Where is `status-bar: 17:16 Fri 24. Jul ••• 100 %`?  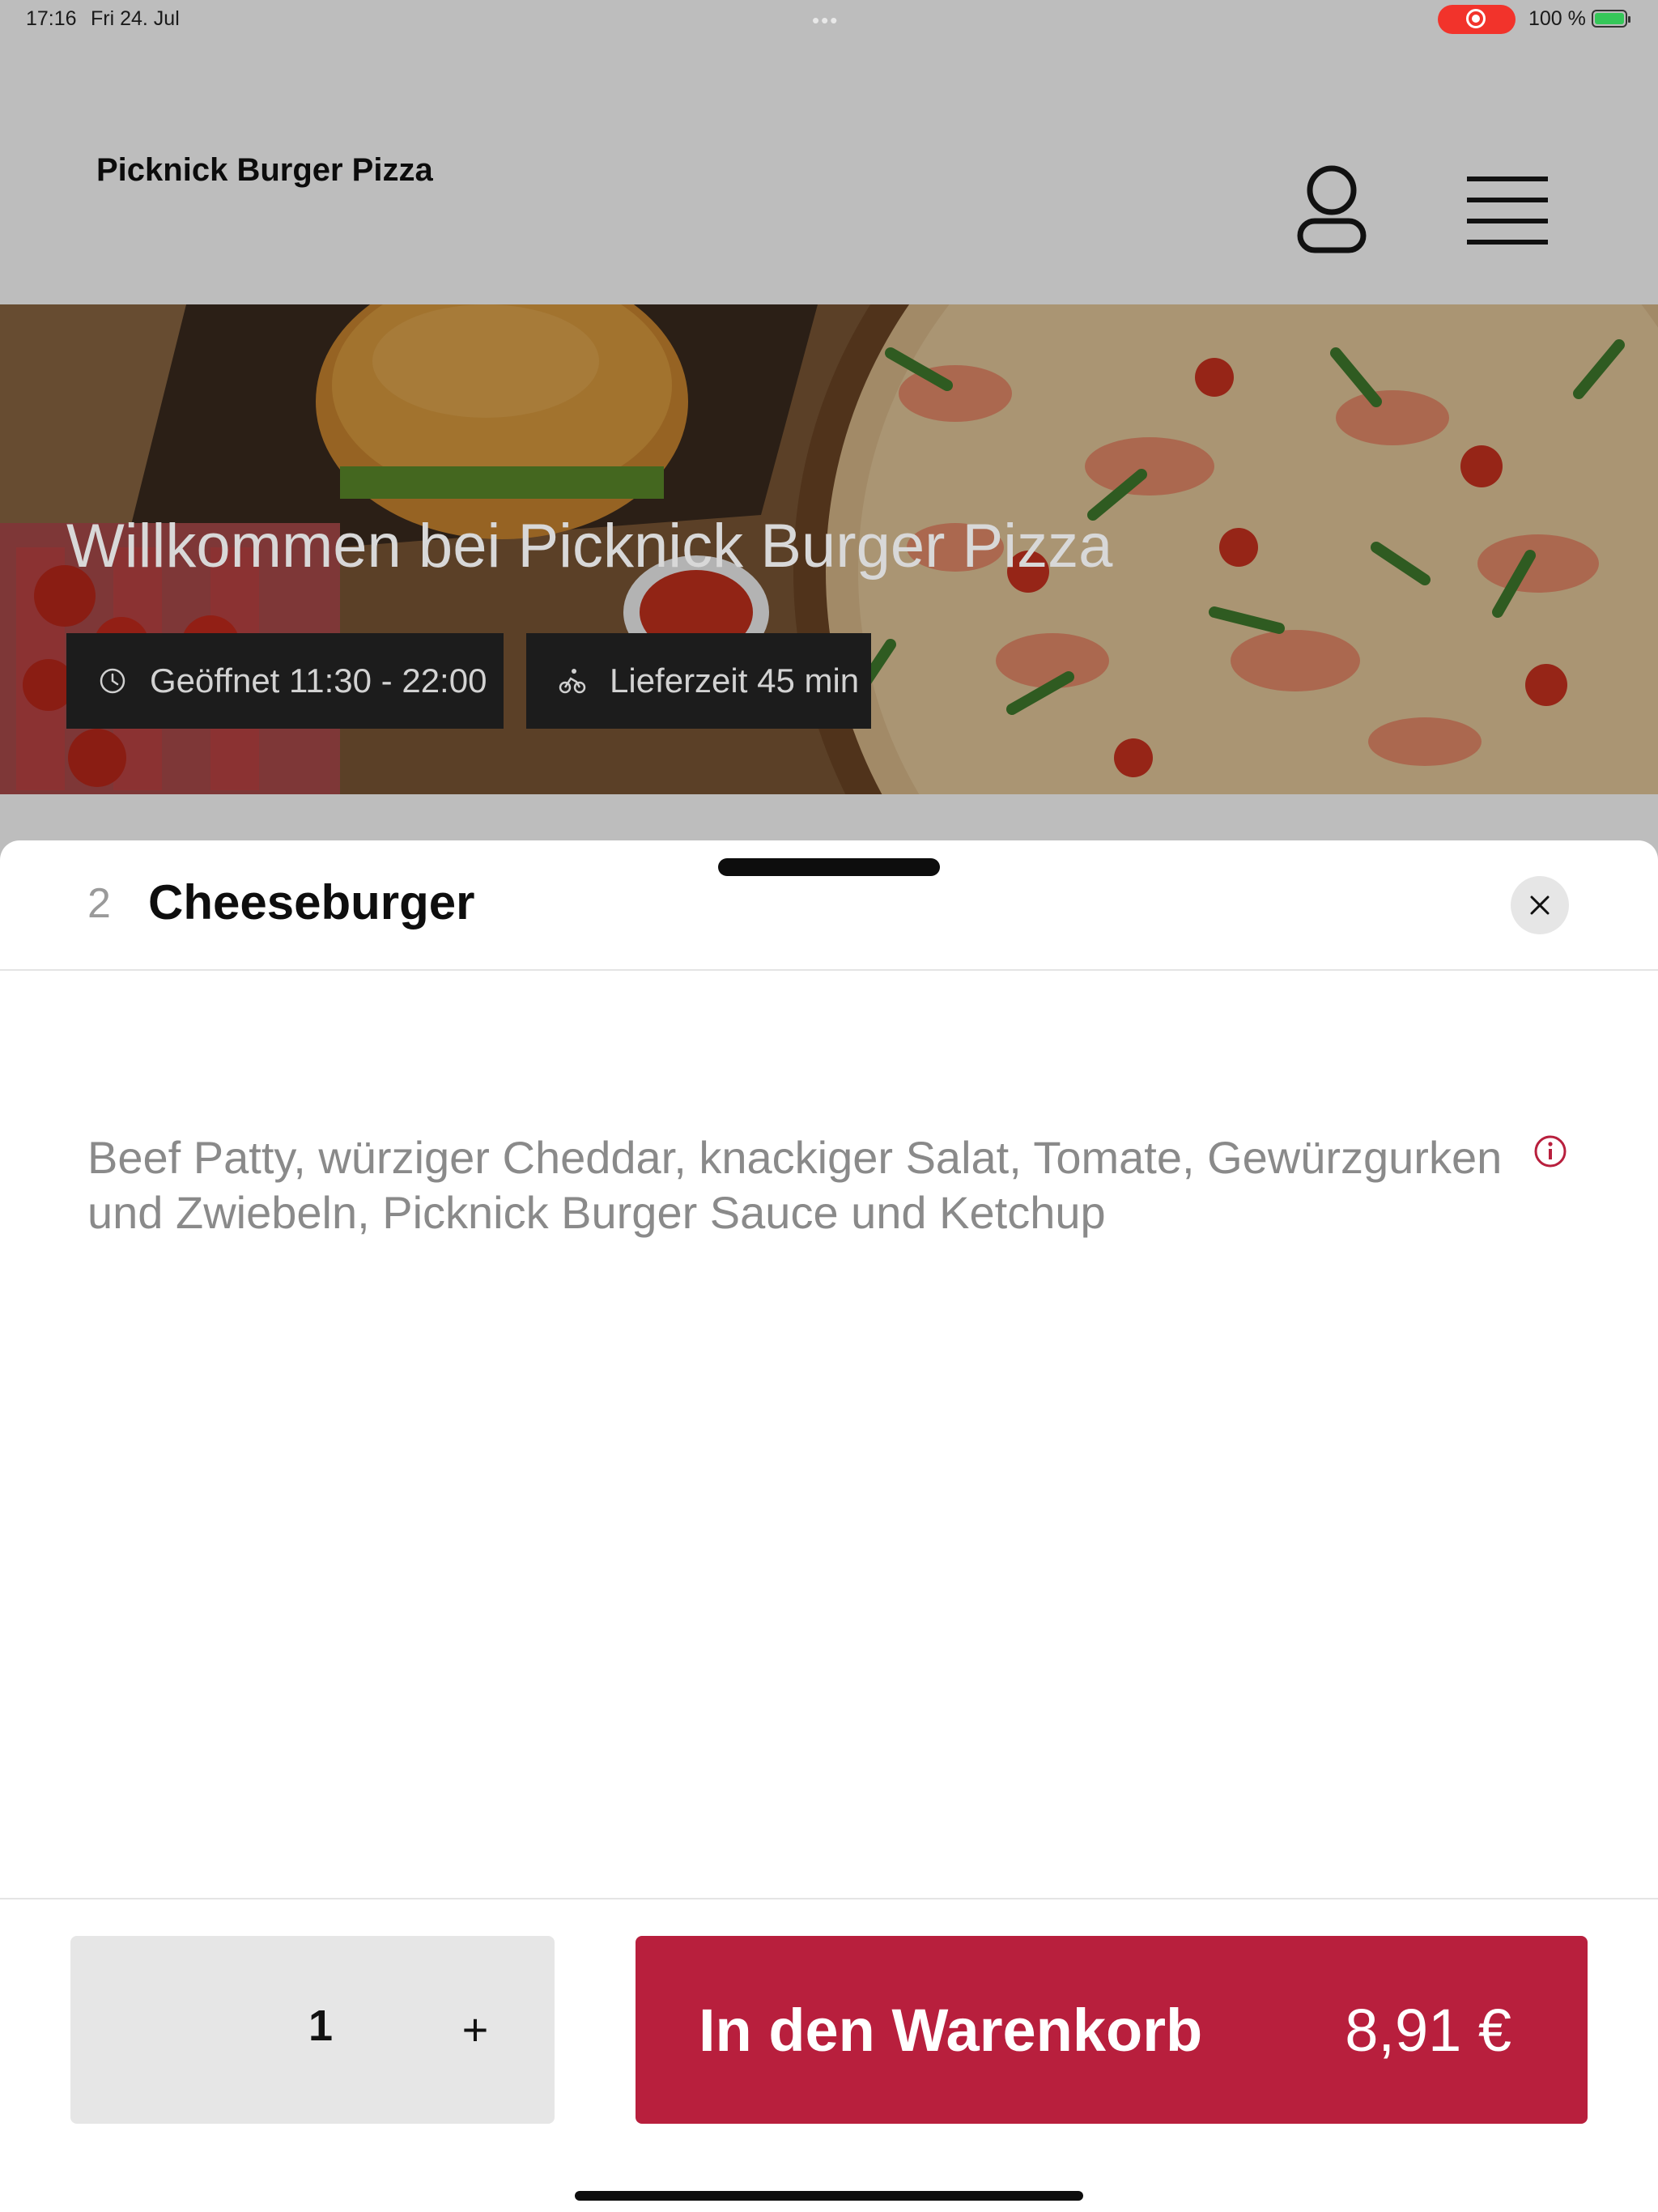
status-bar: 17:16 Fri 24. Jul ••• 100 % is located at coordinates (829, 19).